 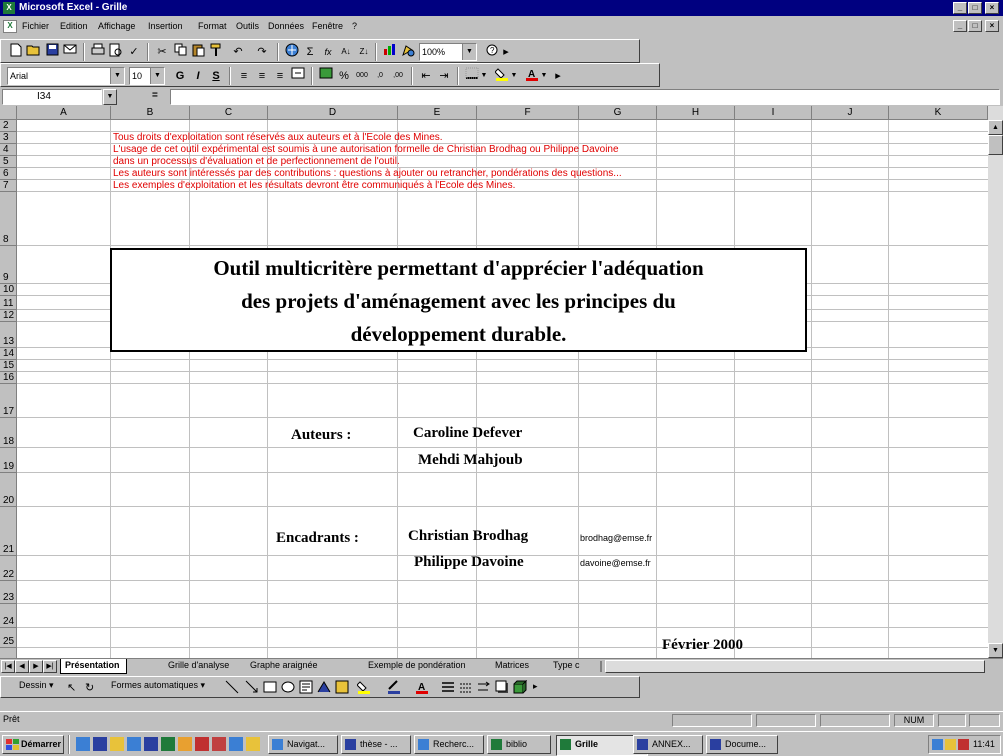 What do you see at coordinates (354, 26) in the screenshot?
I see `menu-help: ?` at bounding box center [354, 26].